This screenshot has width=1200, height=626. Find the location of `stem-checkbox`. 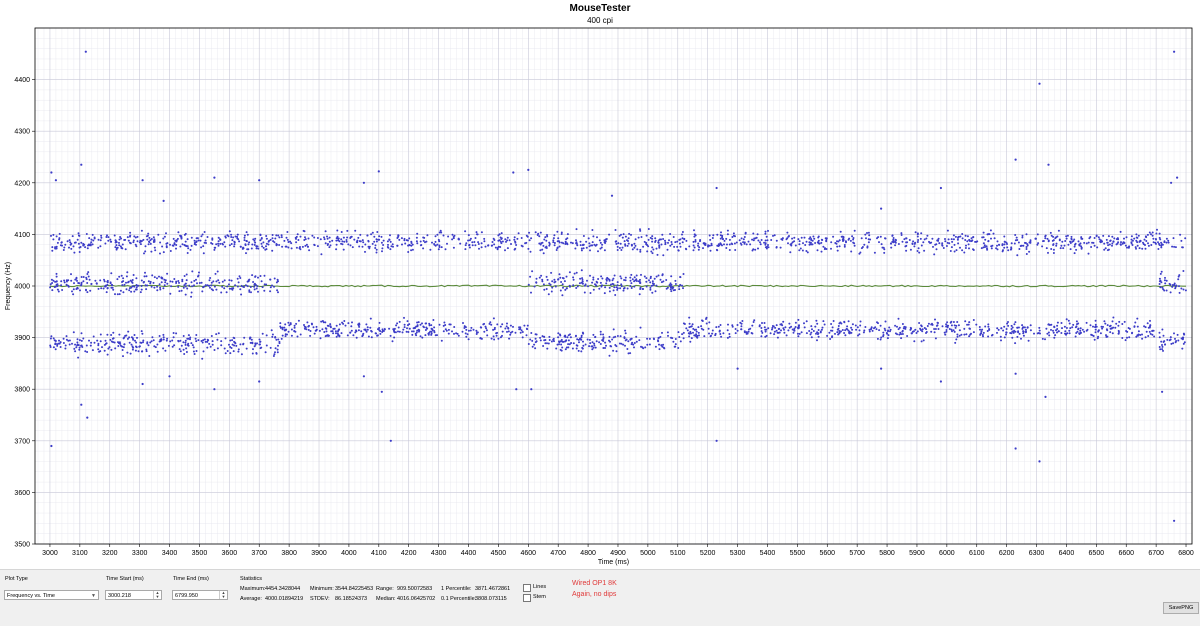

stem-checkbox is located at coordinates (527, 598).